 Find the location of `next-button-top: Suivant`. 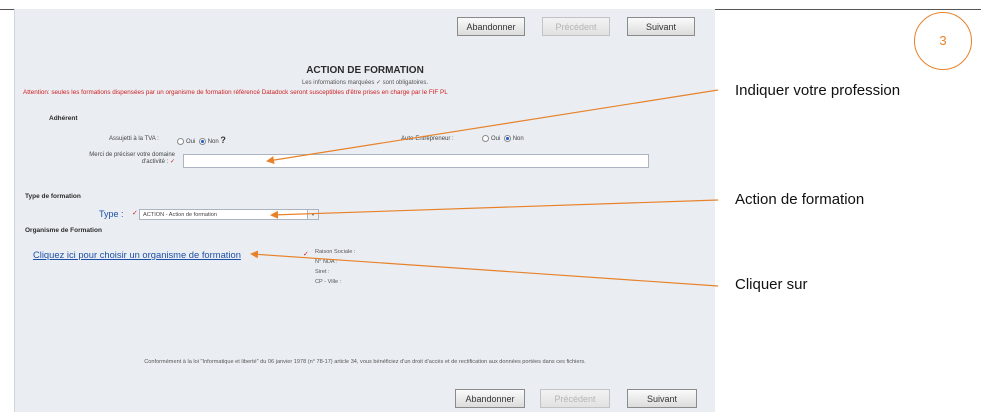

next-button-top: Suivant is located at coordinates (661, 26).